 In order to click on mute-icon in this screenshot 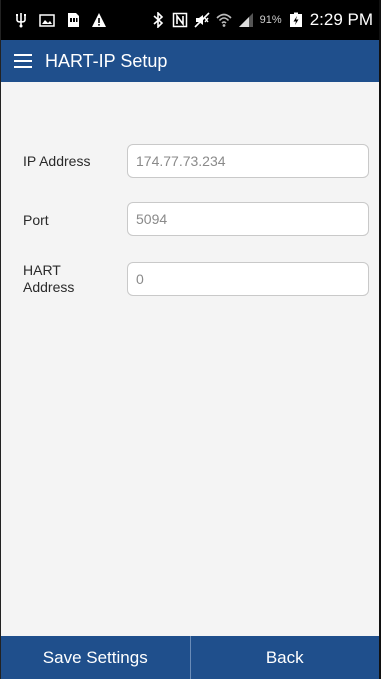, I will do `click(202, 20)`.